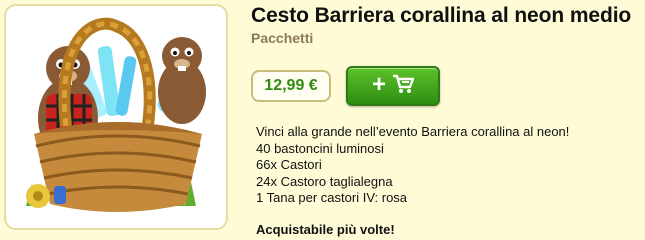  I want to click on description-line: 66x Castori, so click(289, 164).